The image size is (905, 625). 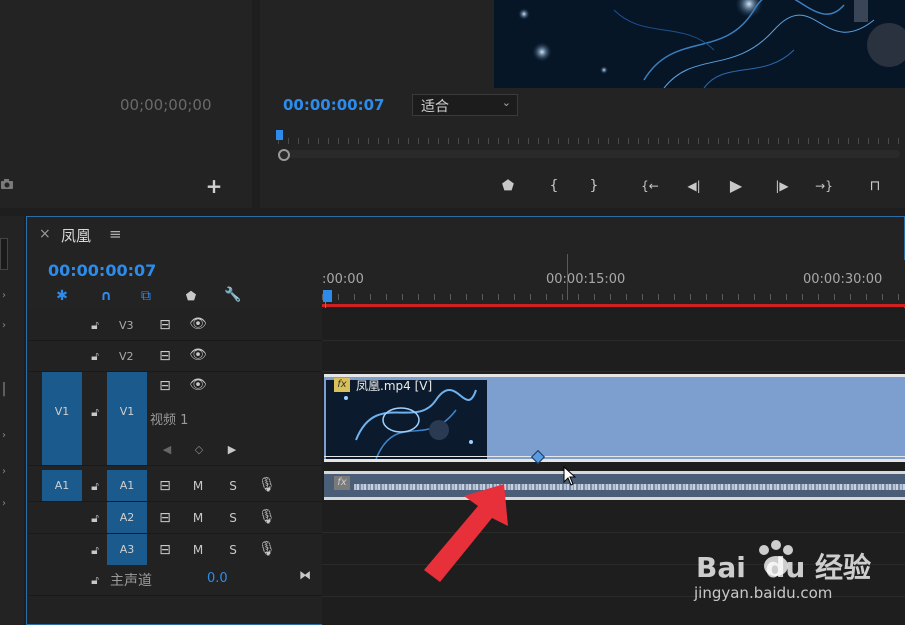 What do you see at coordinates (7, 186) in the screenshot?
I see `camera-icon` at bounding box center [7, 186].